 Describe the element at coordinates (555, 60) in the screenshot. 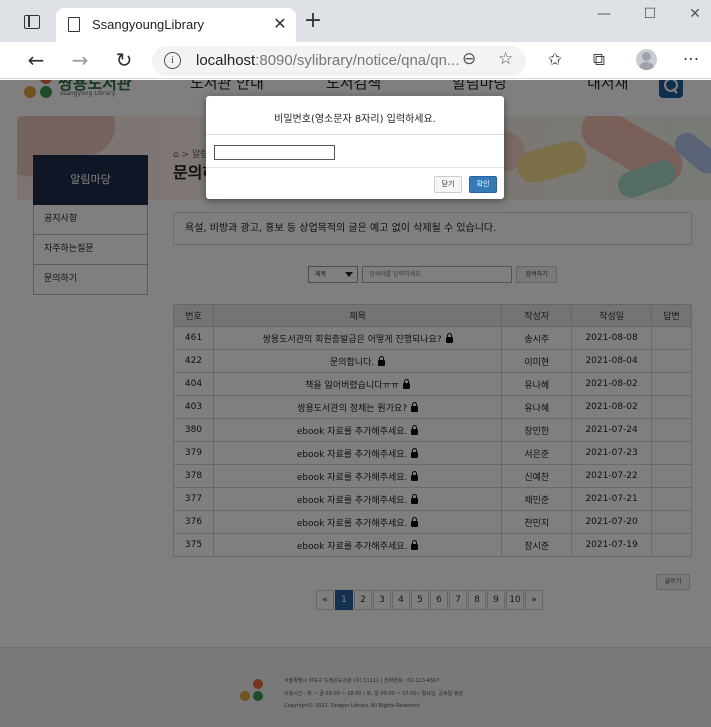

I see `favorites-icon: ✩` at that location.